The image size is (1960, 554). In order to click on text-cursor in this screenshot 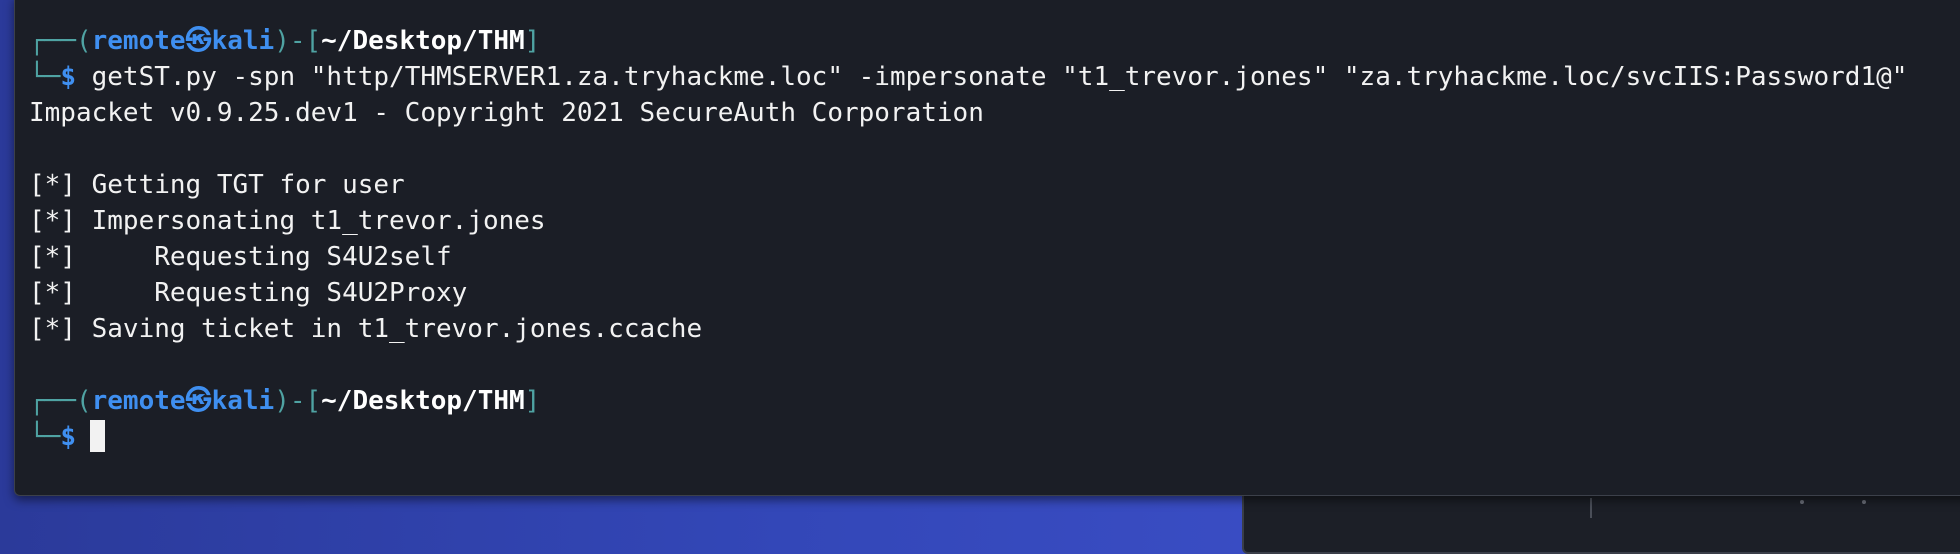, I will do `click(97, 435)`.